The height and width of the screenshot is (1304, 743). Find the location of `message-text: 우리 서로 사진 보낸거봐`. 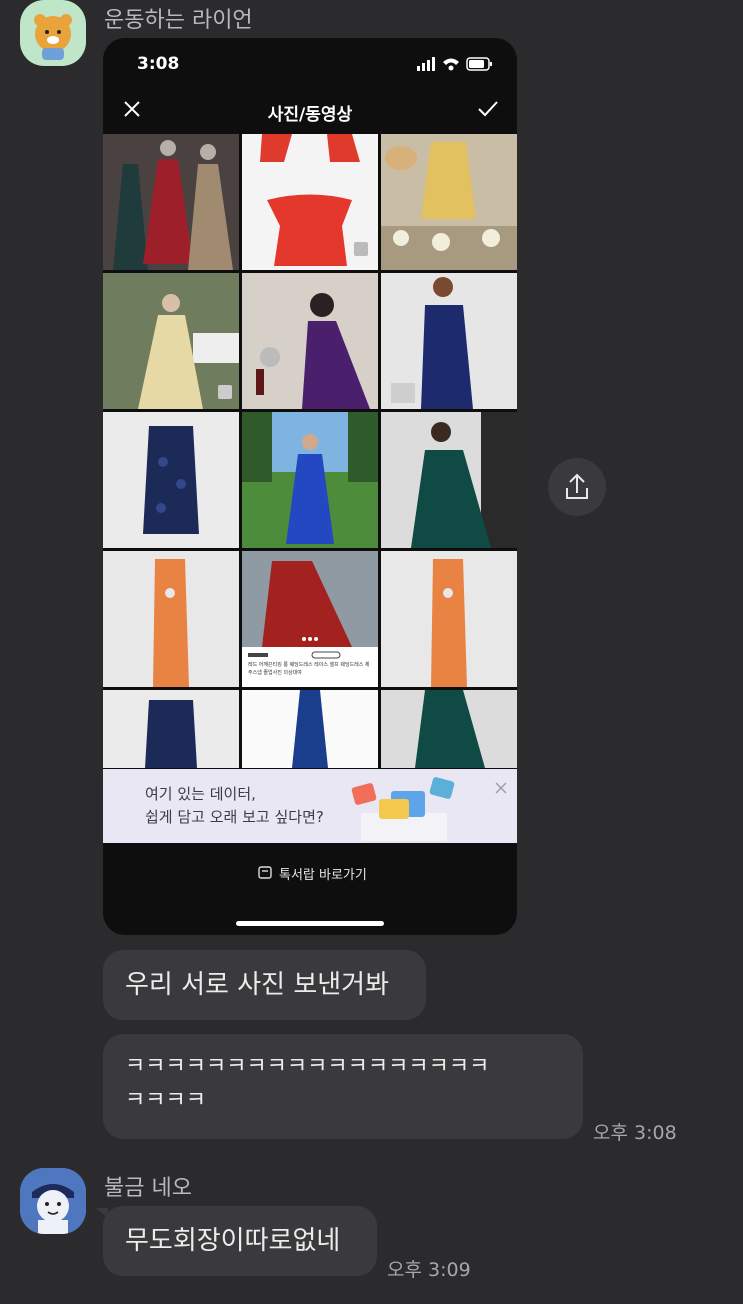

message-text: 우리 서로 사진 보낸거봐 is located at coordinates (257, 985).